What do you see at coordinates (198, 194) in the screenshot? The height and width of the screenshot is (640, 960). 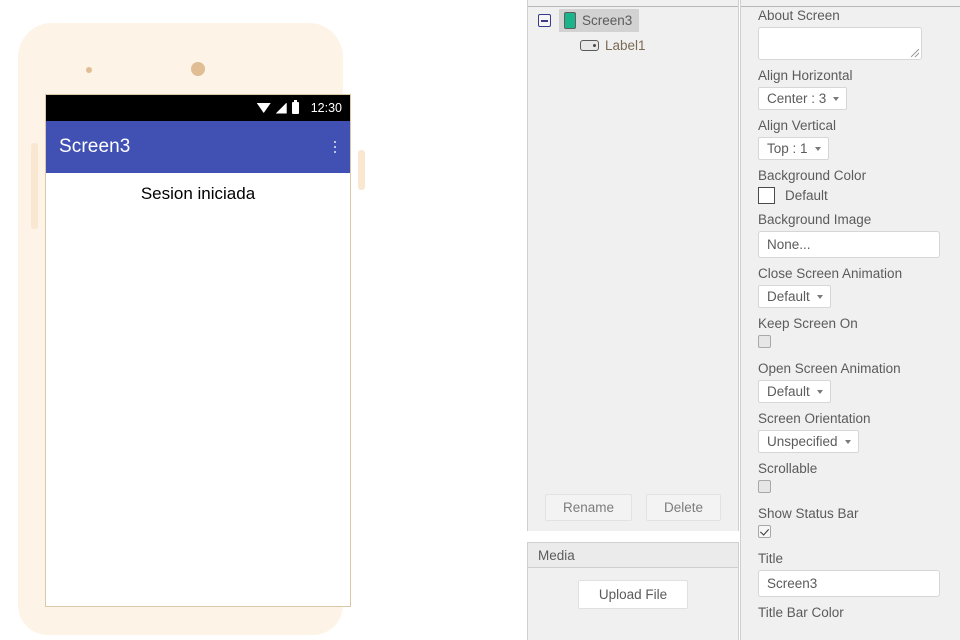 I see `label1-component: Sesion iniciada` at bounding box center [198, 194].